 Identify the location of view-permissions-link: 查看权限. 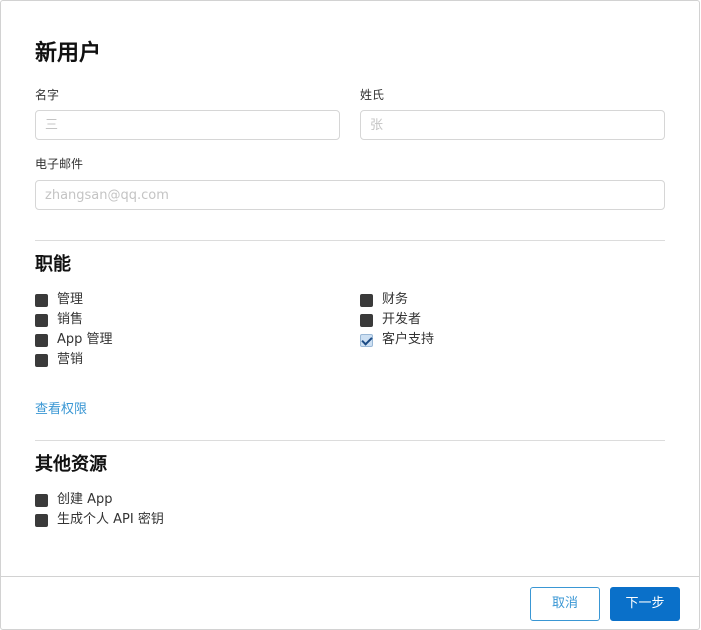
(61, 410).